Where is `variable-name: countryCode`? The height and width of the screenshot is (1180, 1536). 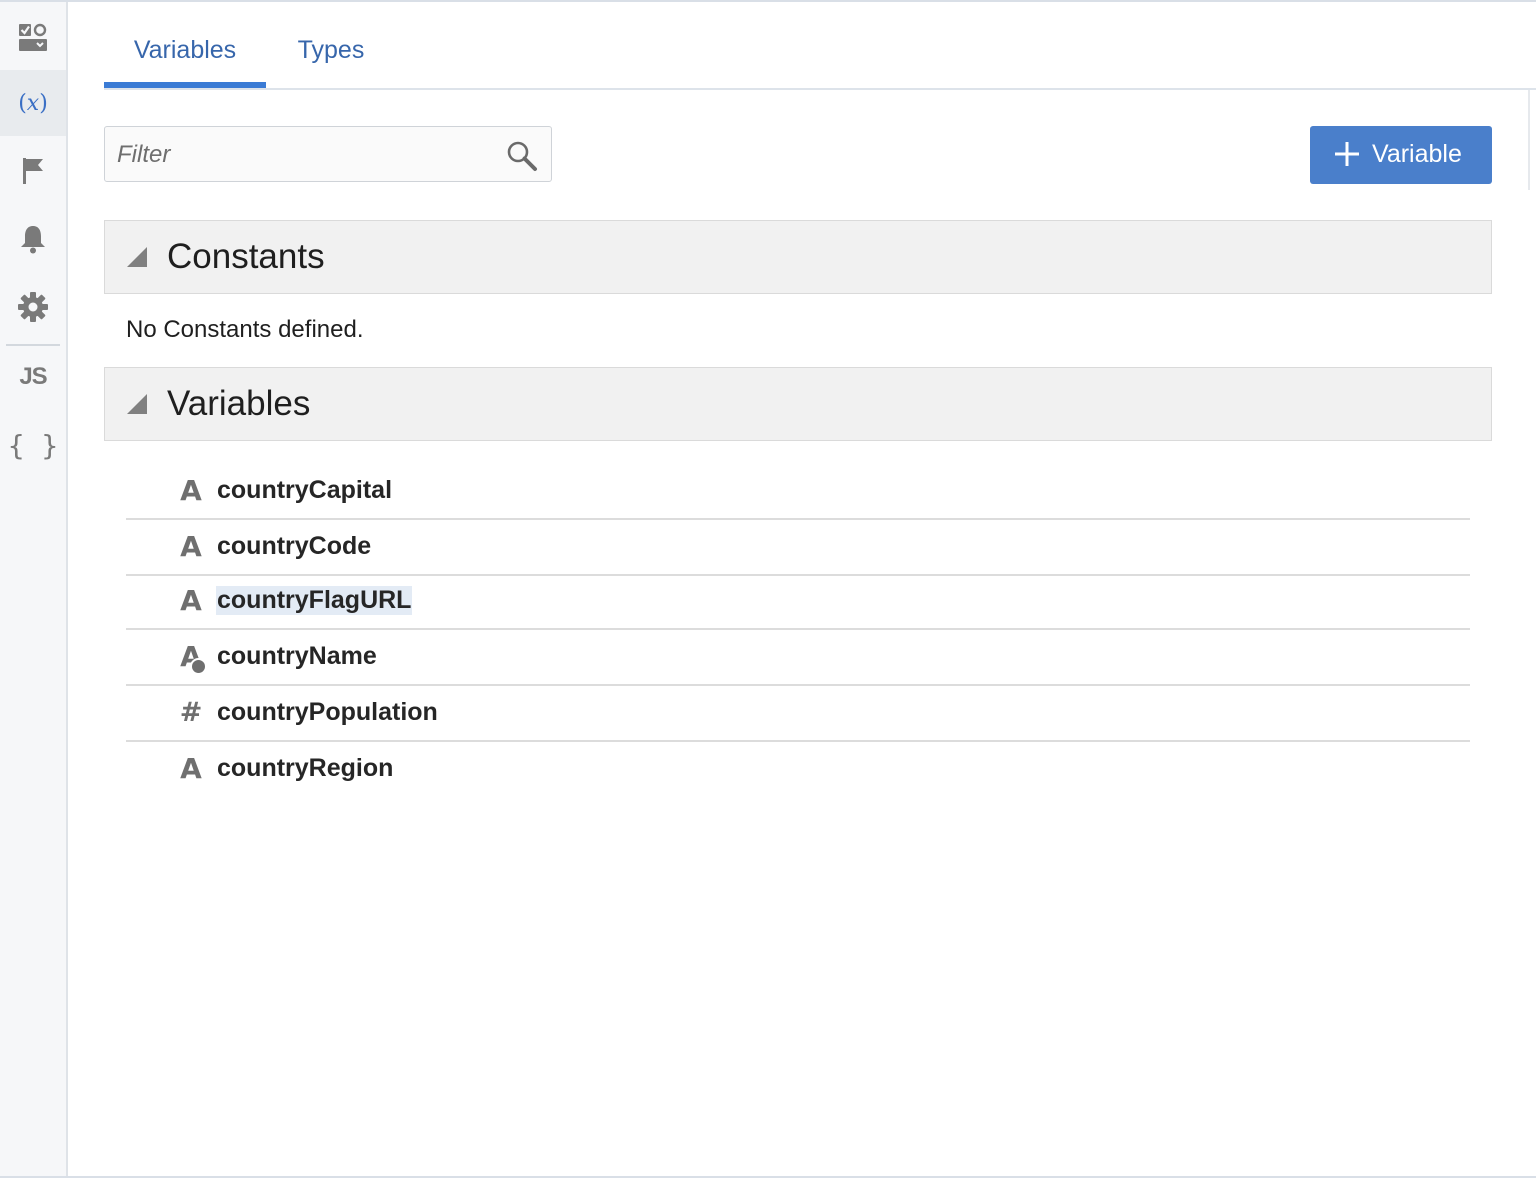
variable-name: countryCode is located at coordinates (294, 546).